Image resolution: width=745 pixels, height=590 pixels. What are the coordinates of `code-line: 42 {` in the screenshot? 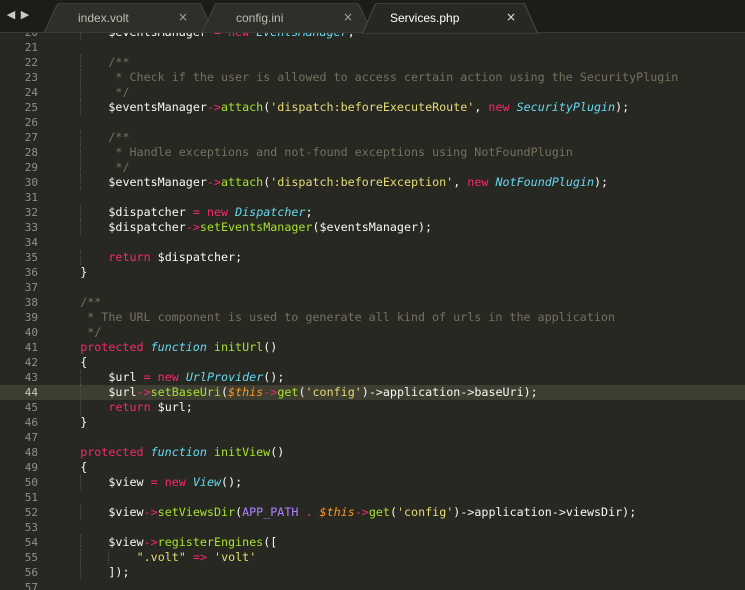 It's located at (372, 362).